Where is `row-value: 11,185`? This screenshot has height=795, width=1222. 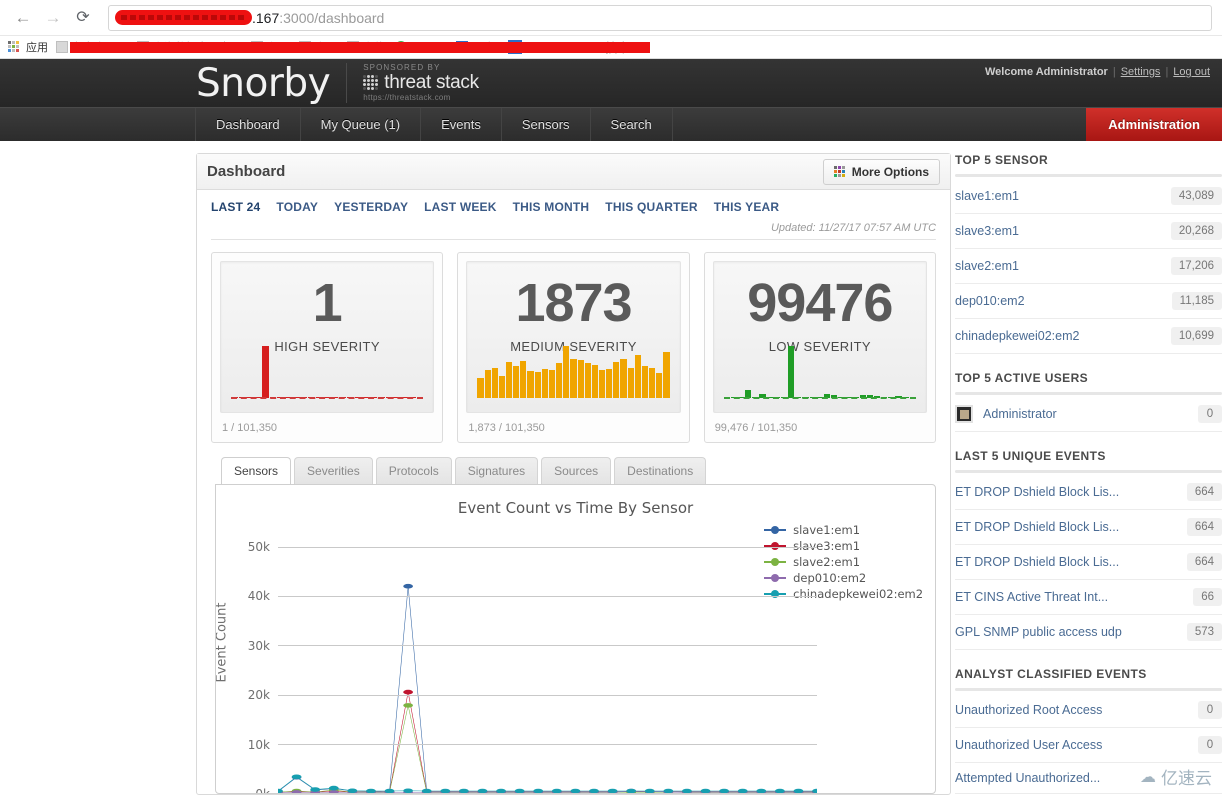 row-value: 11,185 is located at coordinates (1196, 301).